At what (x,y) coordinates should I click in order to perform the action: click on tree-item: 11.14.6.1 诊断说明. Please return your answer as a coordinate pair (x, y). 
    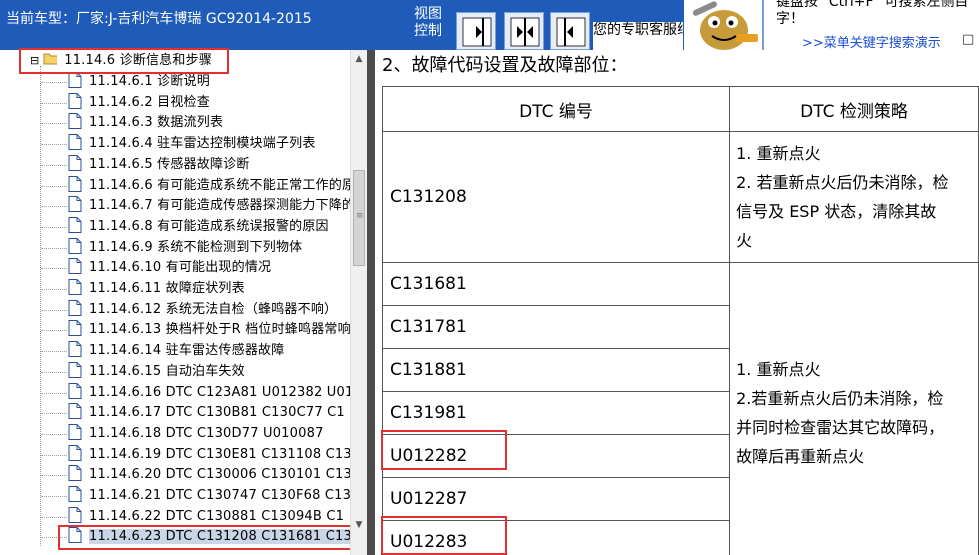
    Looking at the image, I should click on (139, 82).